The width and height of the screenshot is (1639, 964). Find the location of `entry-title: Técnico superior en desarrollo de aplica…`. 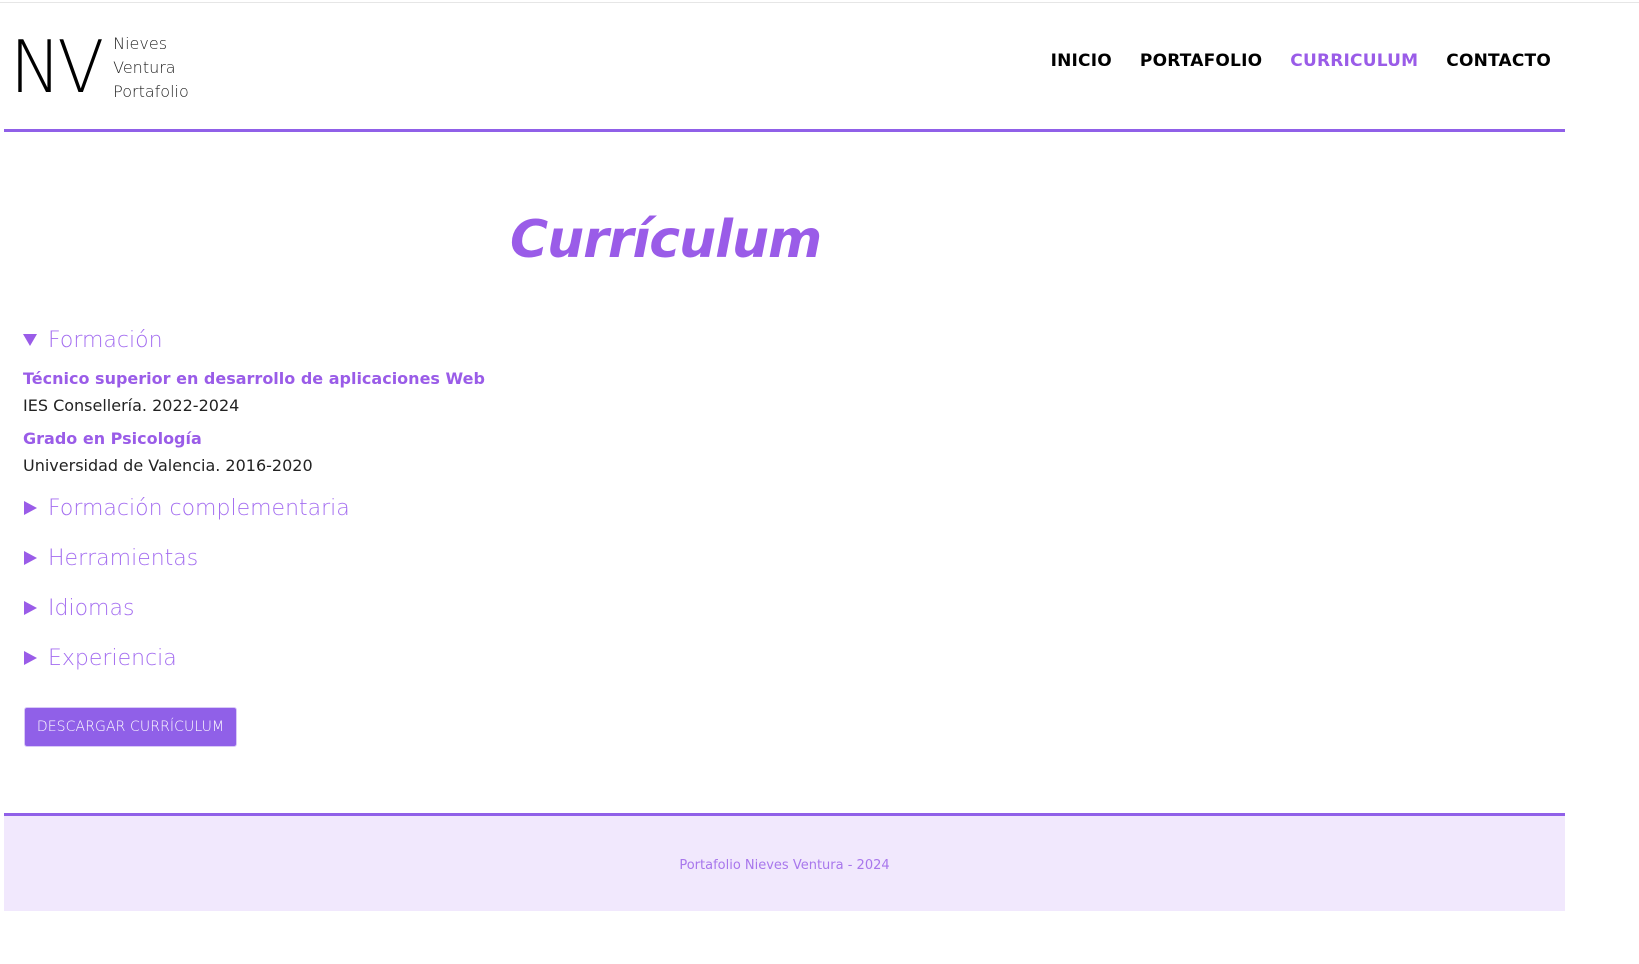

entry-title: Técnico superior en desarrollo de aplica… is located at coordinates (254, 378).